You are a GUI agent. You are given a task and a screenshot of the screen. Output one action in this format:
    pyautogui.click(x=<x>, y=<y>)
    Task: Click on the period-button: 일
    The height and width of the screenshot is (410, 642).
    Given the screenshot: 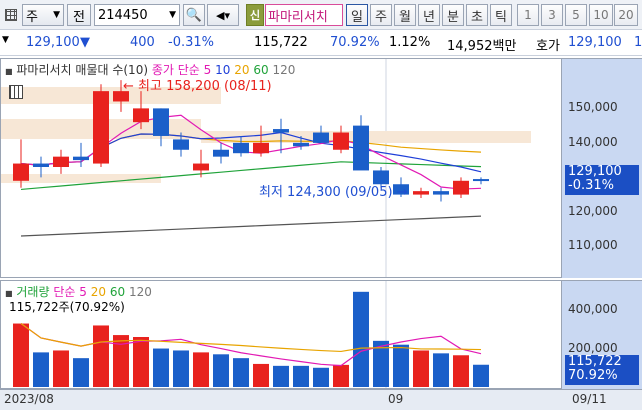 What is the action you would take?
    pyautogui.click(x=357, y=15)
    